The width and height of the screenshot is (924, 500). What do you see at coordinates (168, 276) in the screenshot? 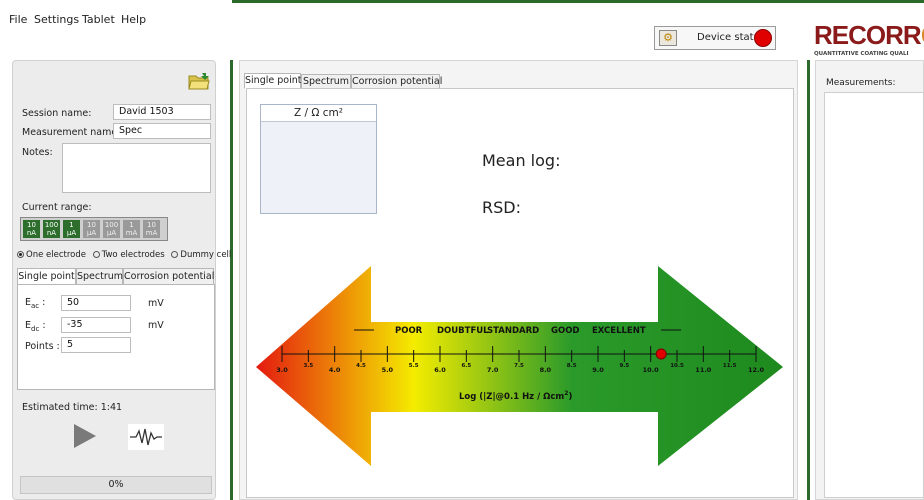
I see `left-tab-corrosion-potential: Corrosion potential` at bounding box center [168, 276].